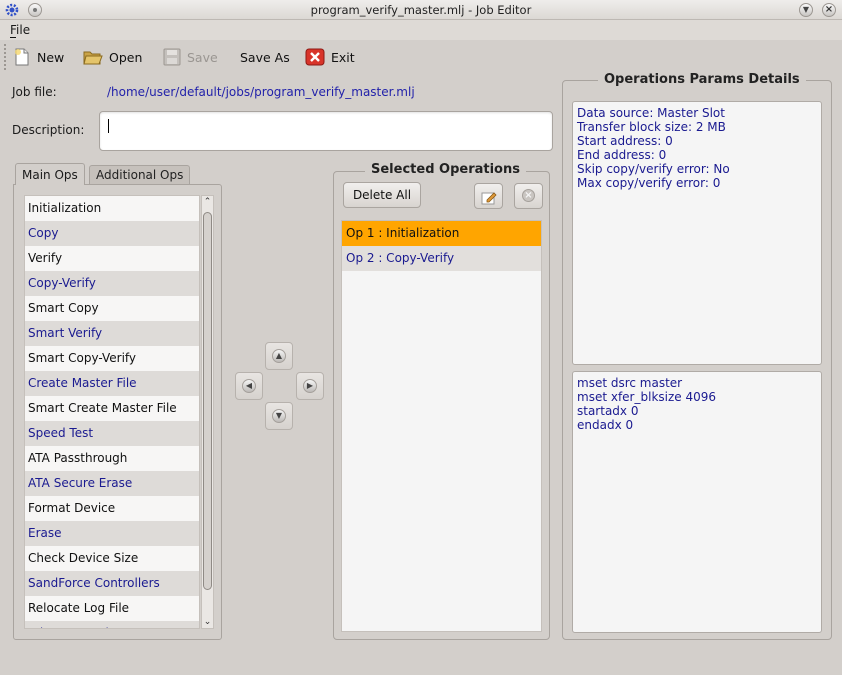 The width and height of the screenshot is (842, 675). Describe the element at coordinates (330, 57) in the screenshot. I see `exit-button: Exit` at that location.